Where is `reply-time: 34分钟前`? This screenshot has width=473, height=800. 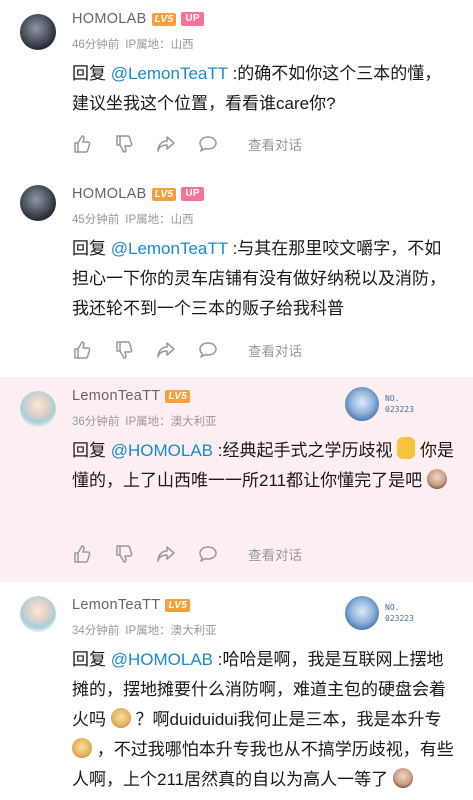
reply-time: 34分钟前 is located at coordinates (96, 631).